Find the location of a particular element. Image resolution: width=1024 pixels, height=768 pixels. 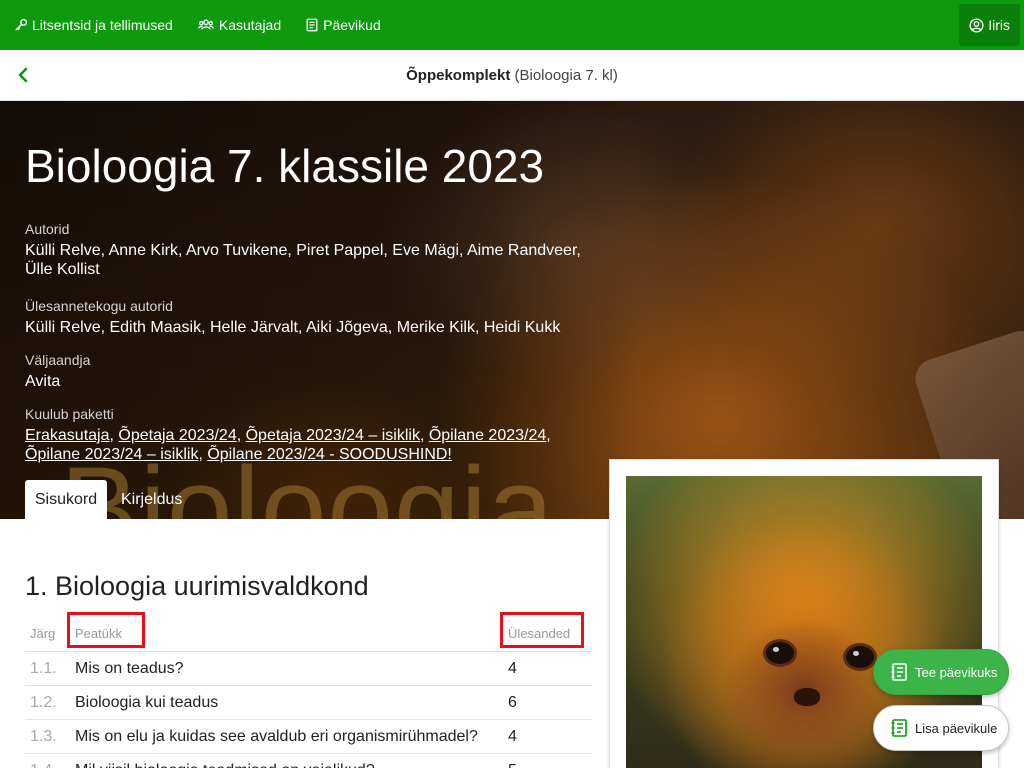

nav-licenses-label: Litsentsid ja tellimused is located at coordinates (102, 25).